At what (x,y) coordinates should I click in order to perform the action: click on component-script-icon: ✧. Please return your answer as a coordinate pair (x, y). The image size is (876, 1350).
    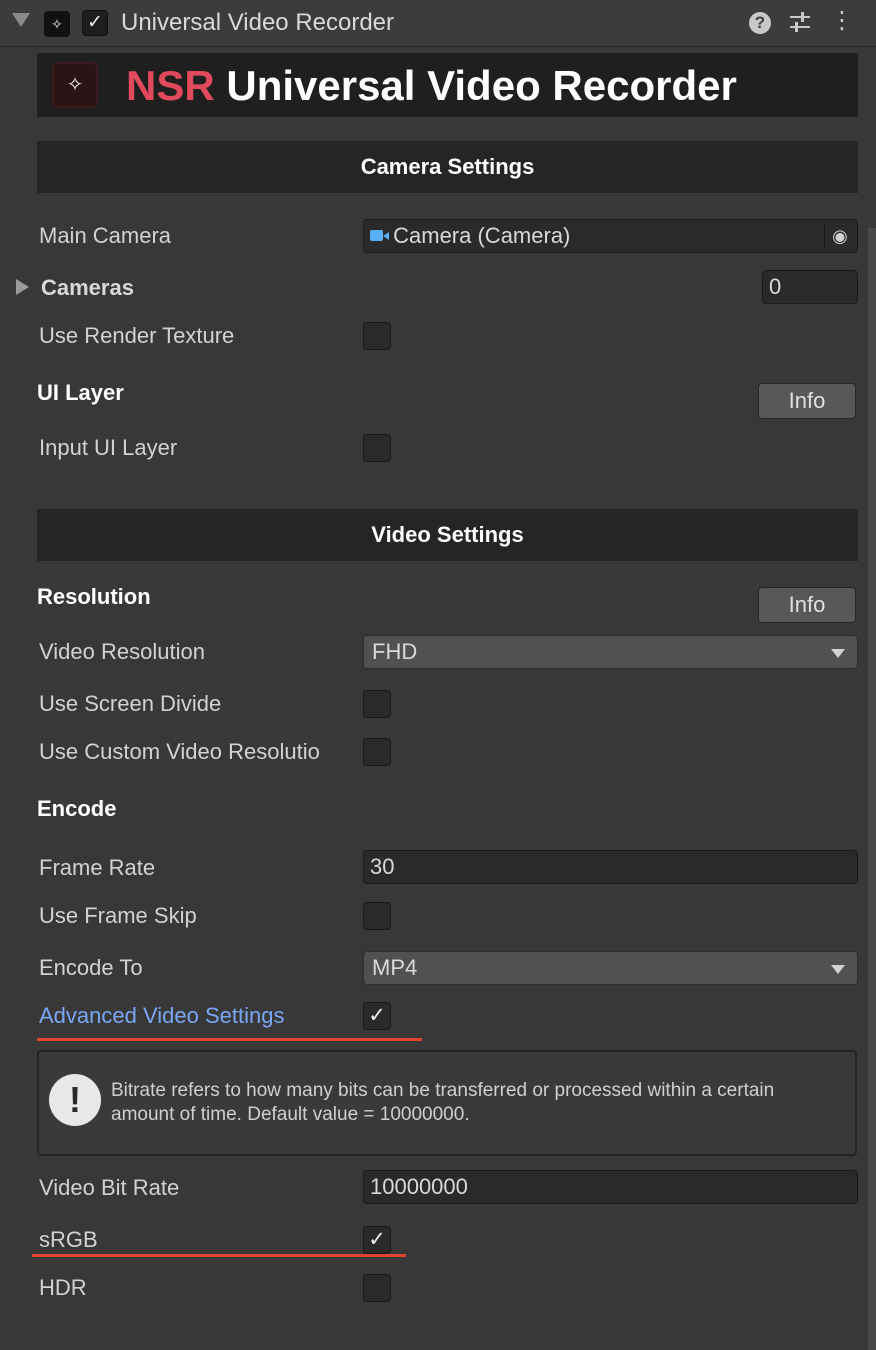
    Looking at the image, I should click on (57, 24).